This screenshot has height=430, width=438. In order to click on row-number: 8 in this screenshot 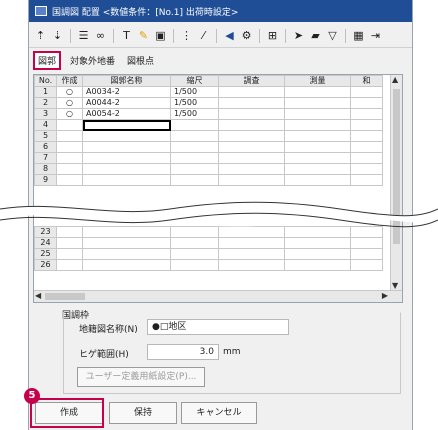, I will do `click(45, 169)`.